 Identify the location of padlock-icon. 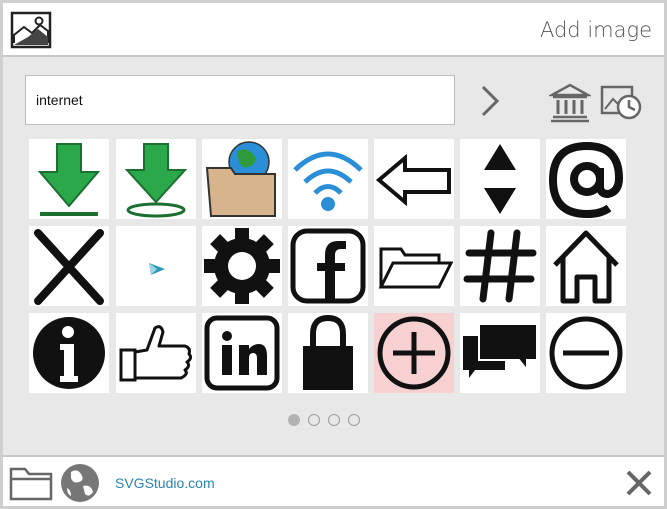
(328, 352).